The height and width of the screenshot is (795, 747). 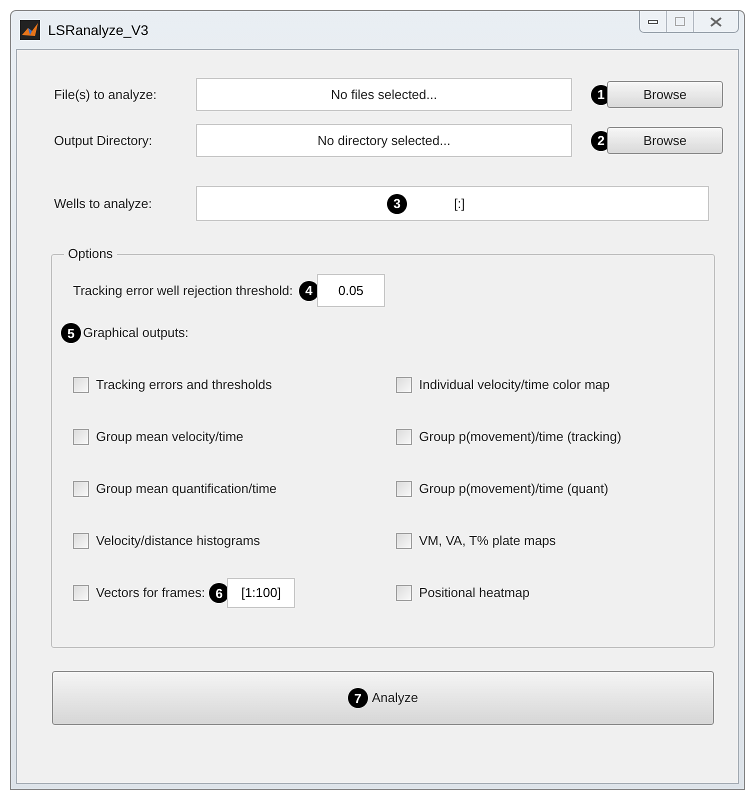 What do you see at coordinates (520, 437) in the screenshot?
I see `checkbox-label: Group p(movement)/time (tracking)` at bounding box center [520, 437].